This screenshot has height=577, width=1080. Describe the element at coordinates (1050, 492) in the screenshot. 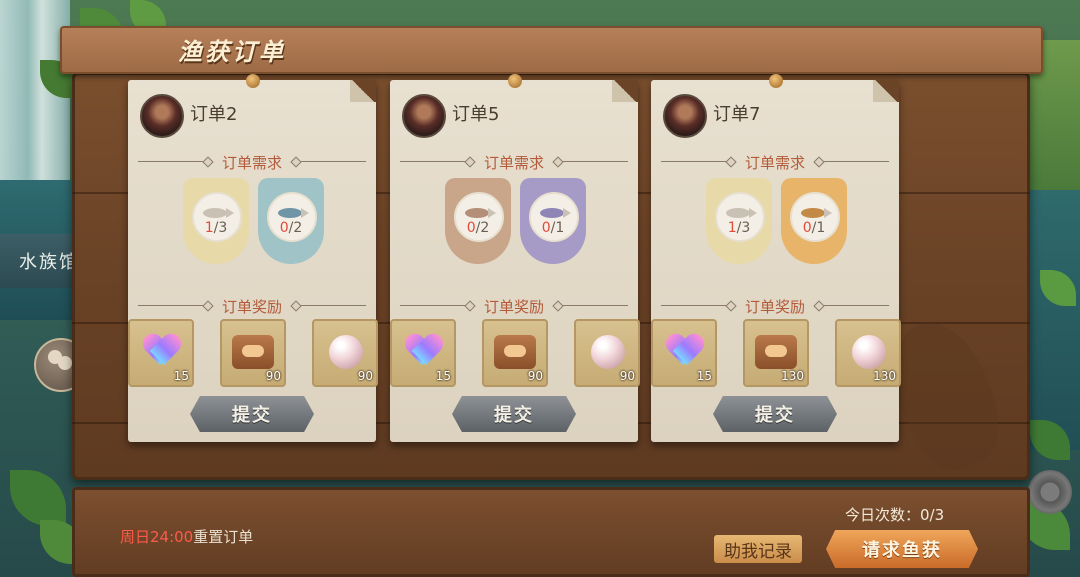

I see `settings-gear-icon` at that location.